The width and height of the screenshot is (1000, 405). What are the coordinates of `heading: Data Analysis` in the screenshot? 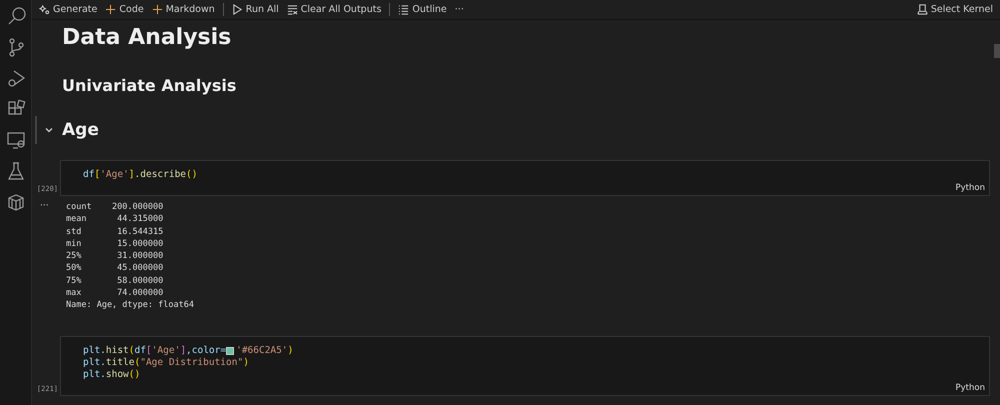 It's located at (147, 37).